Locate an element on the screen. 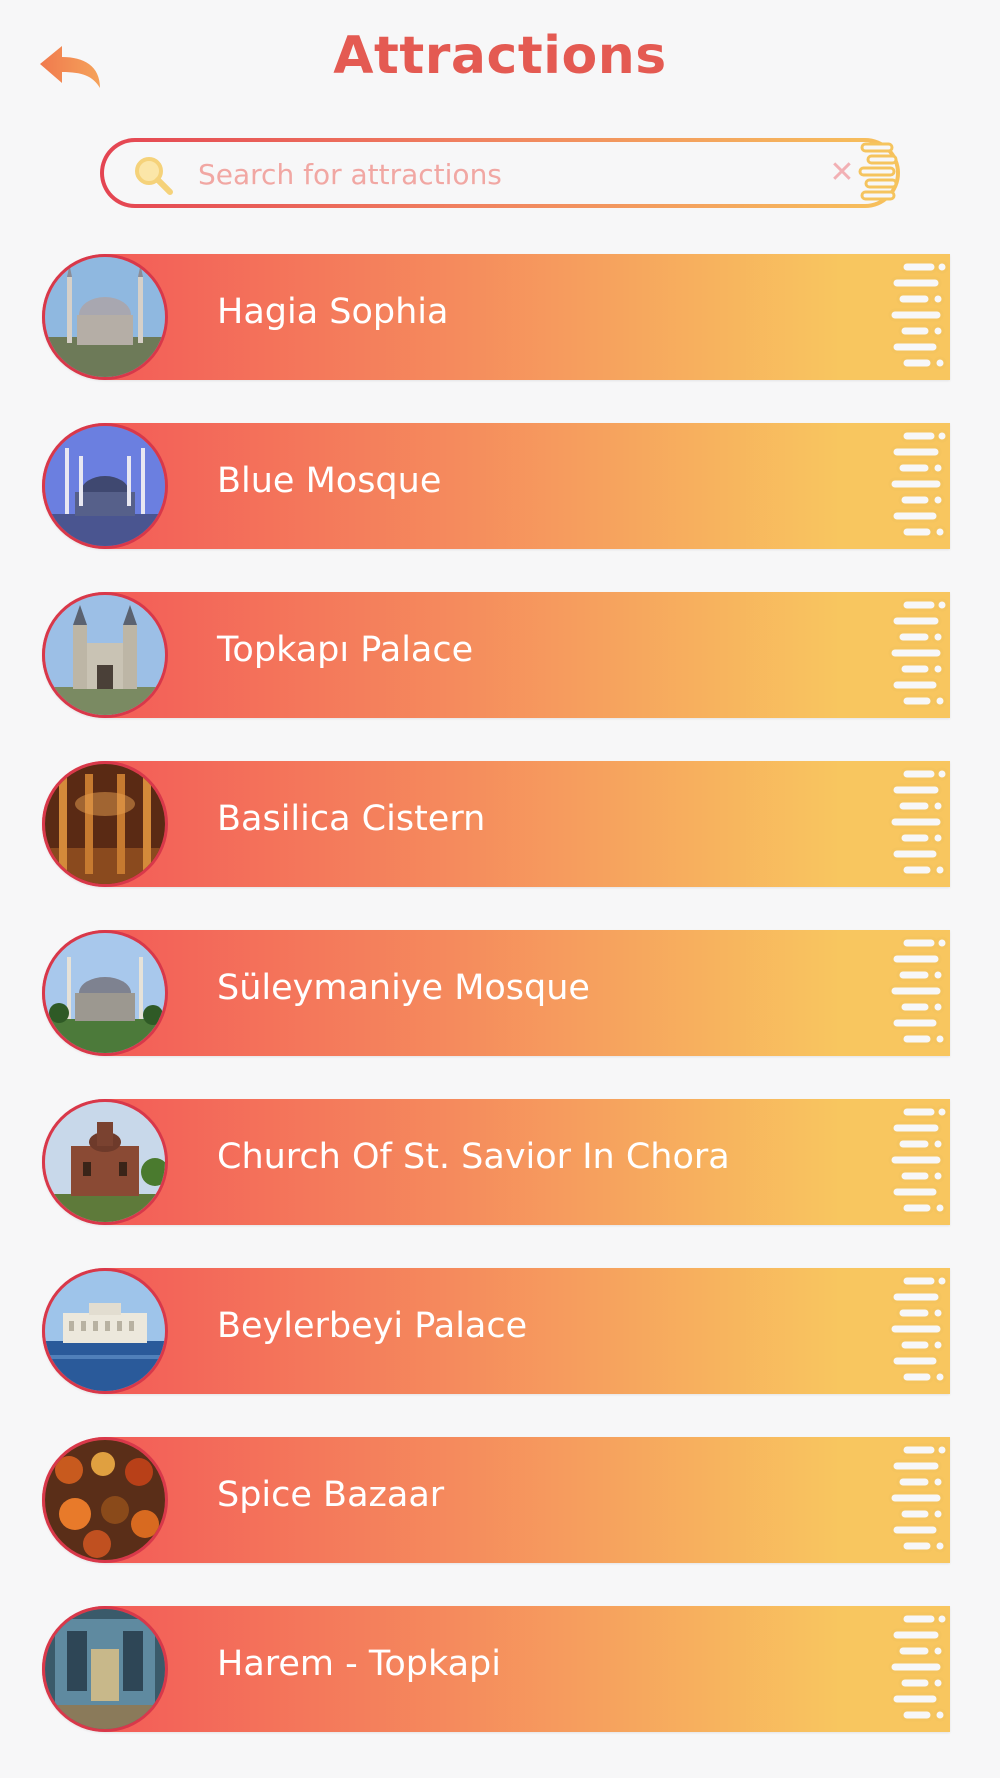  attraction-label: Harem - Topkapi is located at coordinates (359, 1664).